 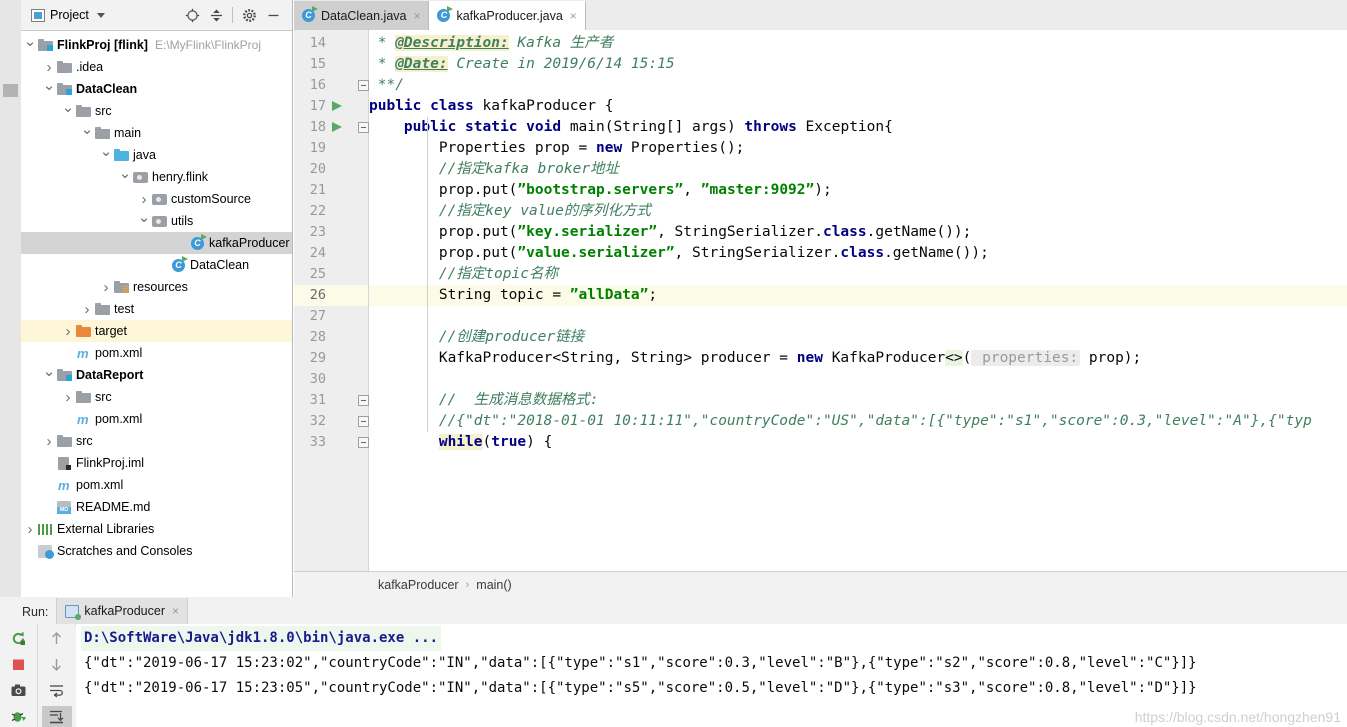 What do you see at coordinates (386, 85) in the screenshot?
I see `code-line-16: **/` at bounding box center [386, 85].